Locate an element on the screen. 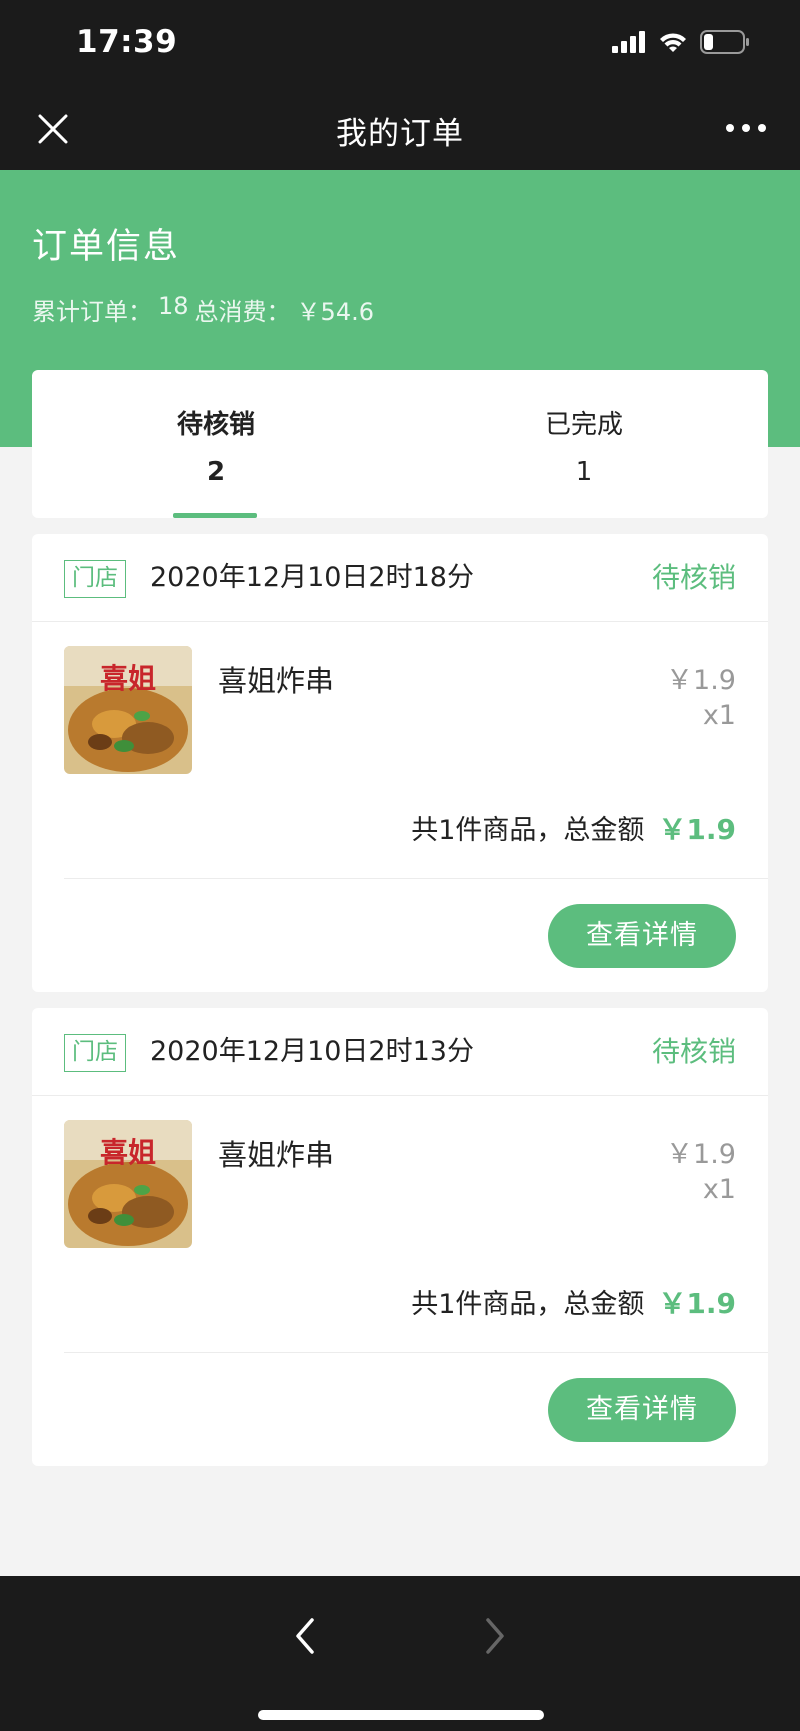 Image resolution: width=800 pixels, height=1731 pixels. status-bar: 17:39 is located at coordinates (400, 44).